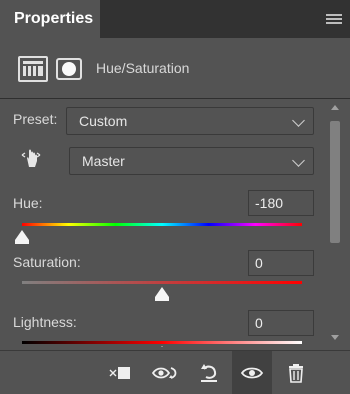 The height and width of the screenshot is (394, 350). I want to click on hue-saturation-icon, so click(33, 69).